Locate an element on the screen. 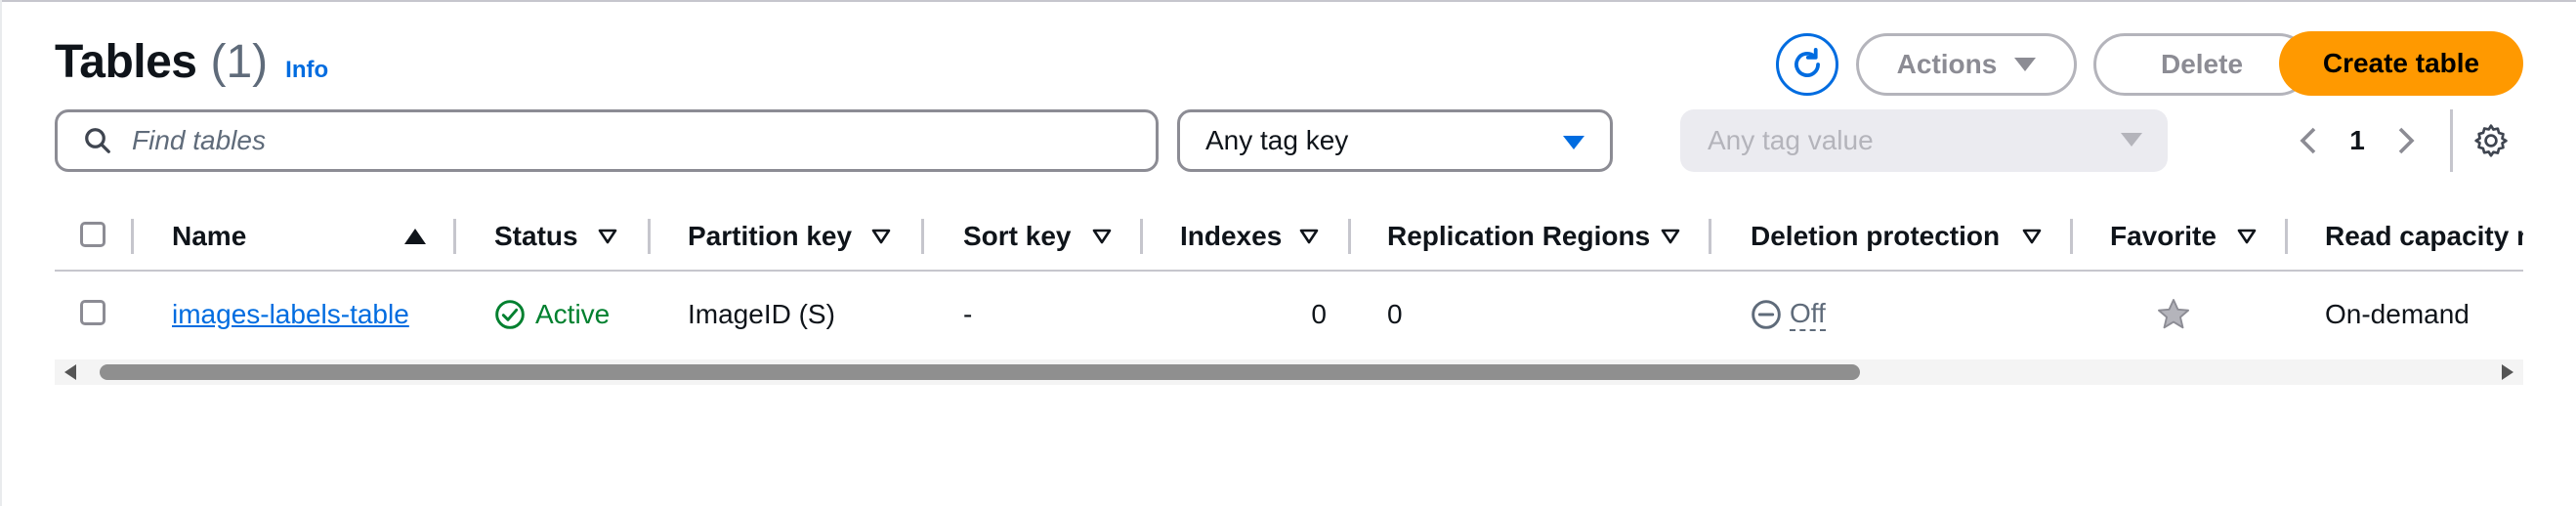 The height and width of the screenshot is (506, 2576). current-page-number: 1 is located at coordinates (2357, 140).